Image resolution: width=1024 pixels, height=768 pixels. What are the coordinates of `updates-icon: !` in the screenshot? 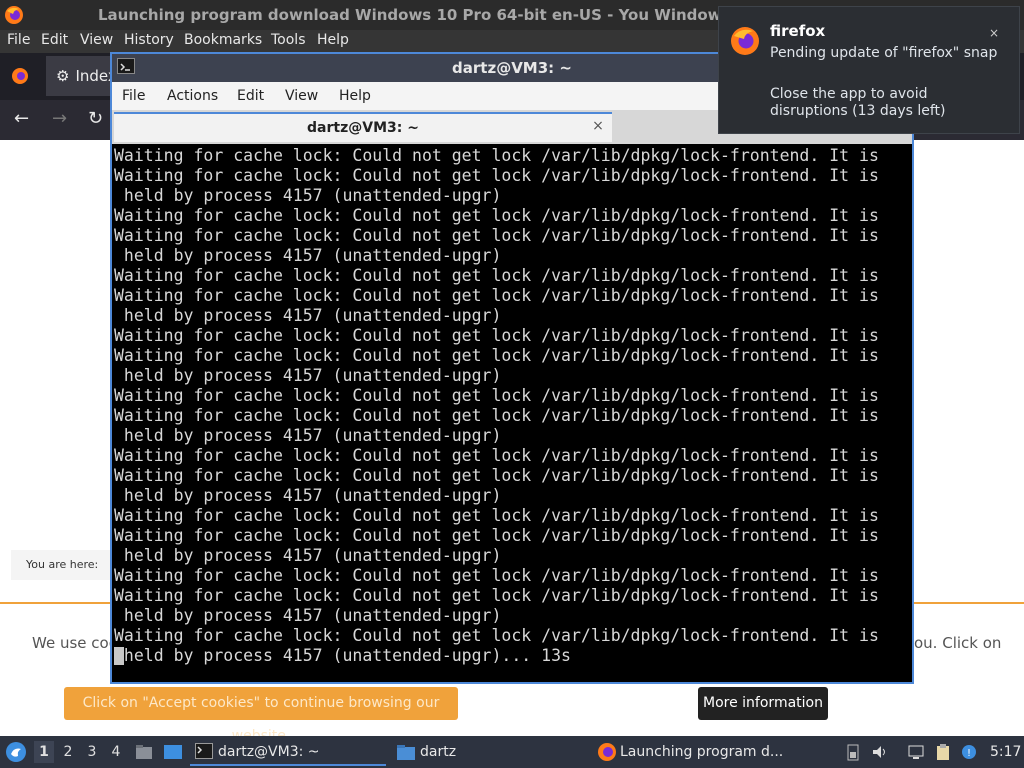 It's located at (969, 752).